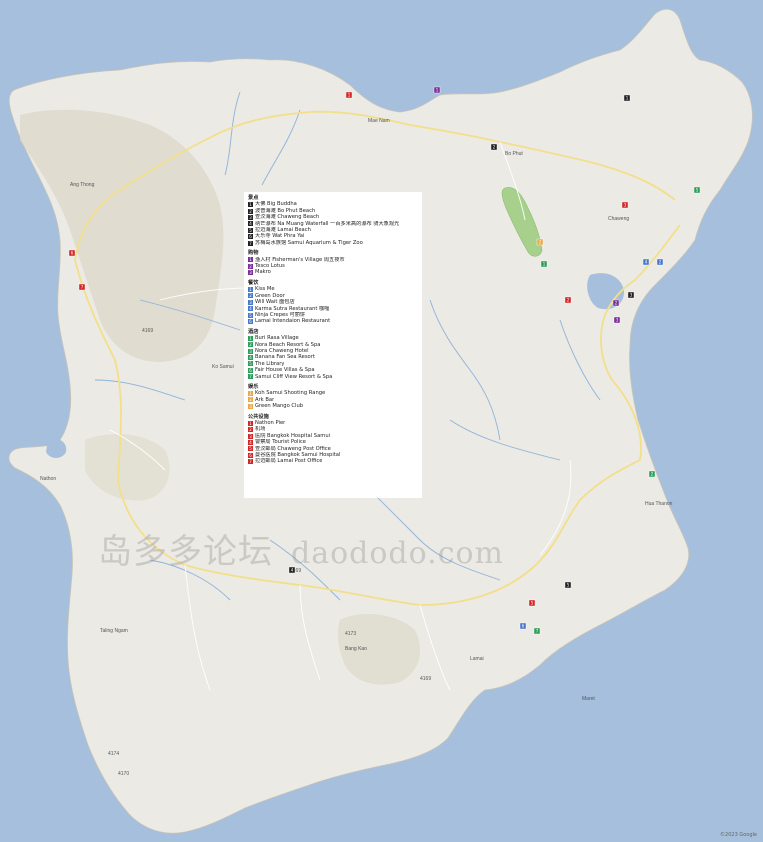 The height and width of the screenshot is (842, 763). I want to click on poi-marker-hotel: 7, so click(537, 631).